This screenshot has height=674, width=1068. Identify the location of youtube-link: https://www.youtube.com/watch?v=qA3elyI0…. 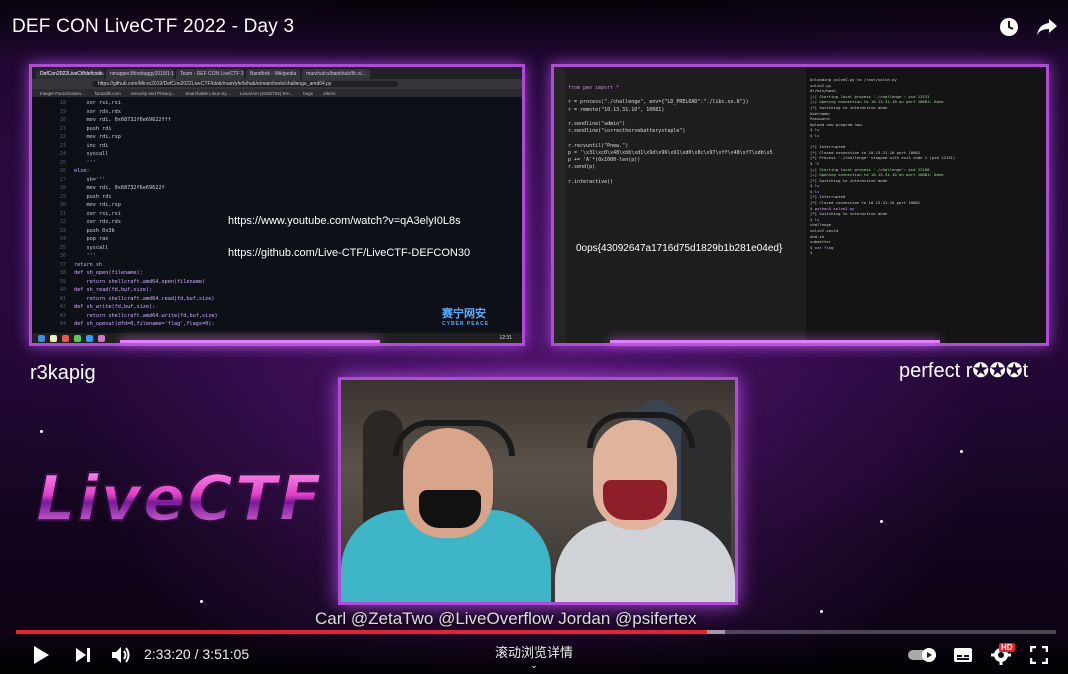
(344, 221).